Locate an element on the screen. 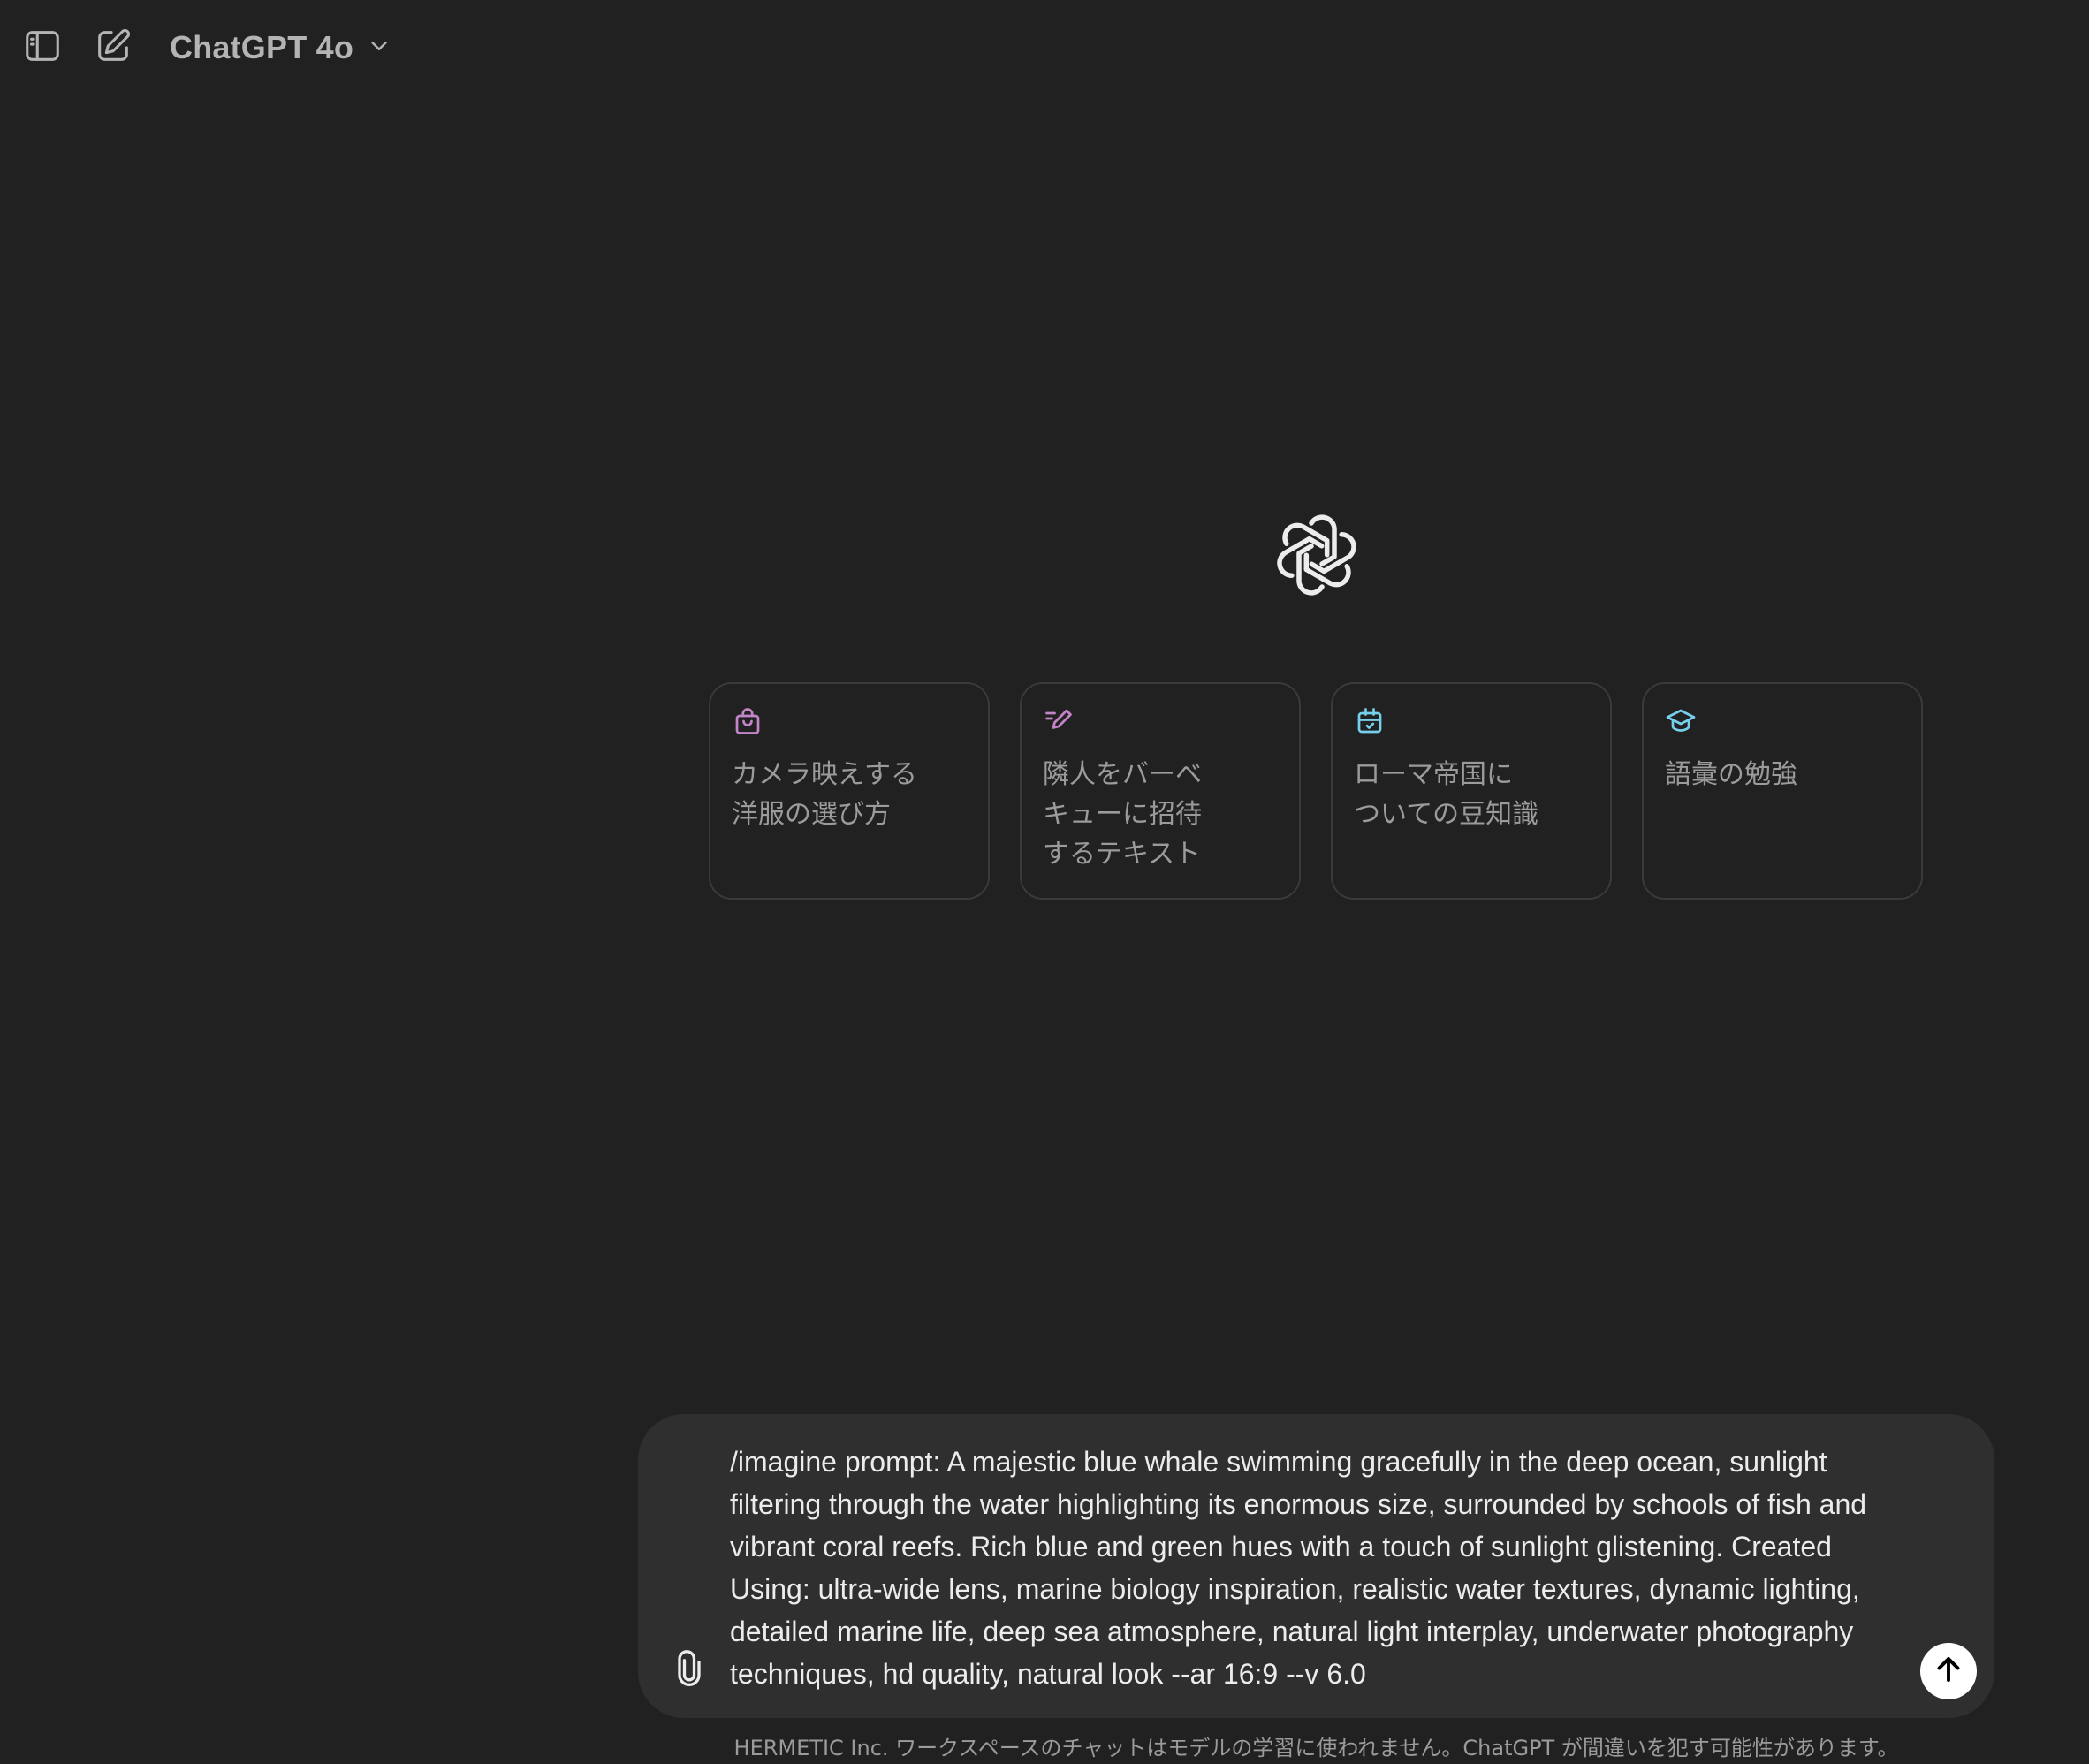 This screenshot has height=1764, width=2089. chevron-down-icon is located at coordinates (379, 49).